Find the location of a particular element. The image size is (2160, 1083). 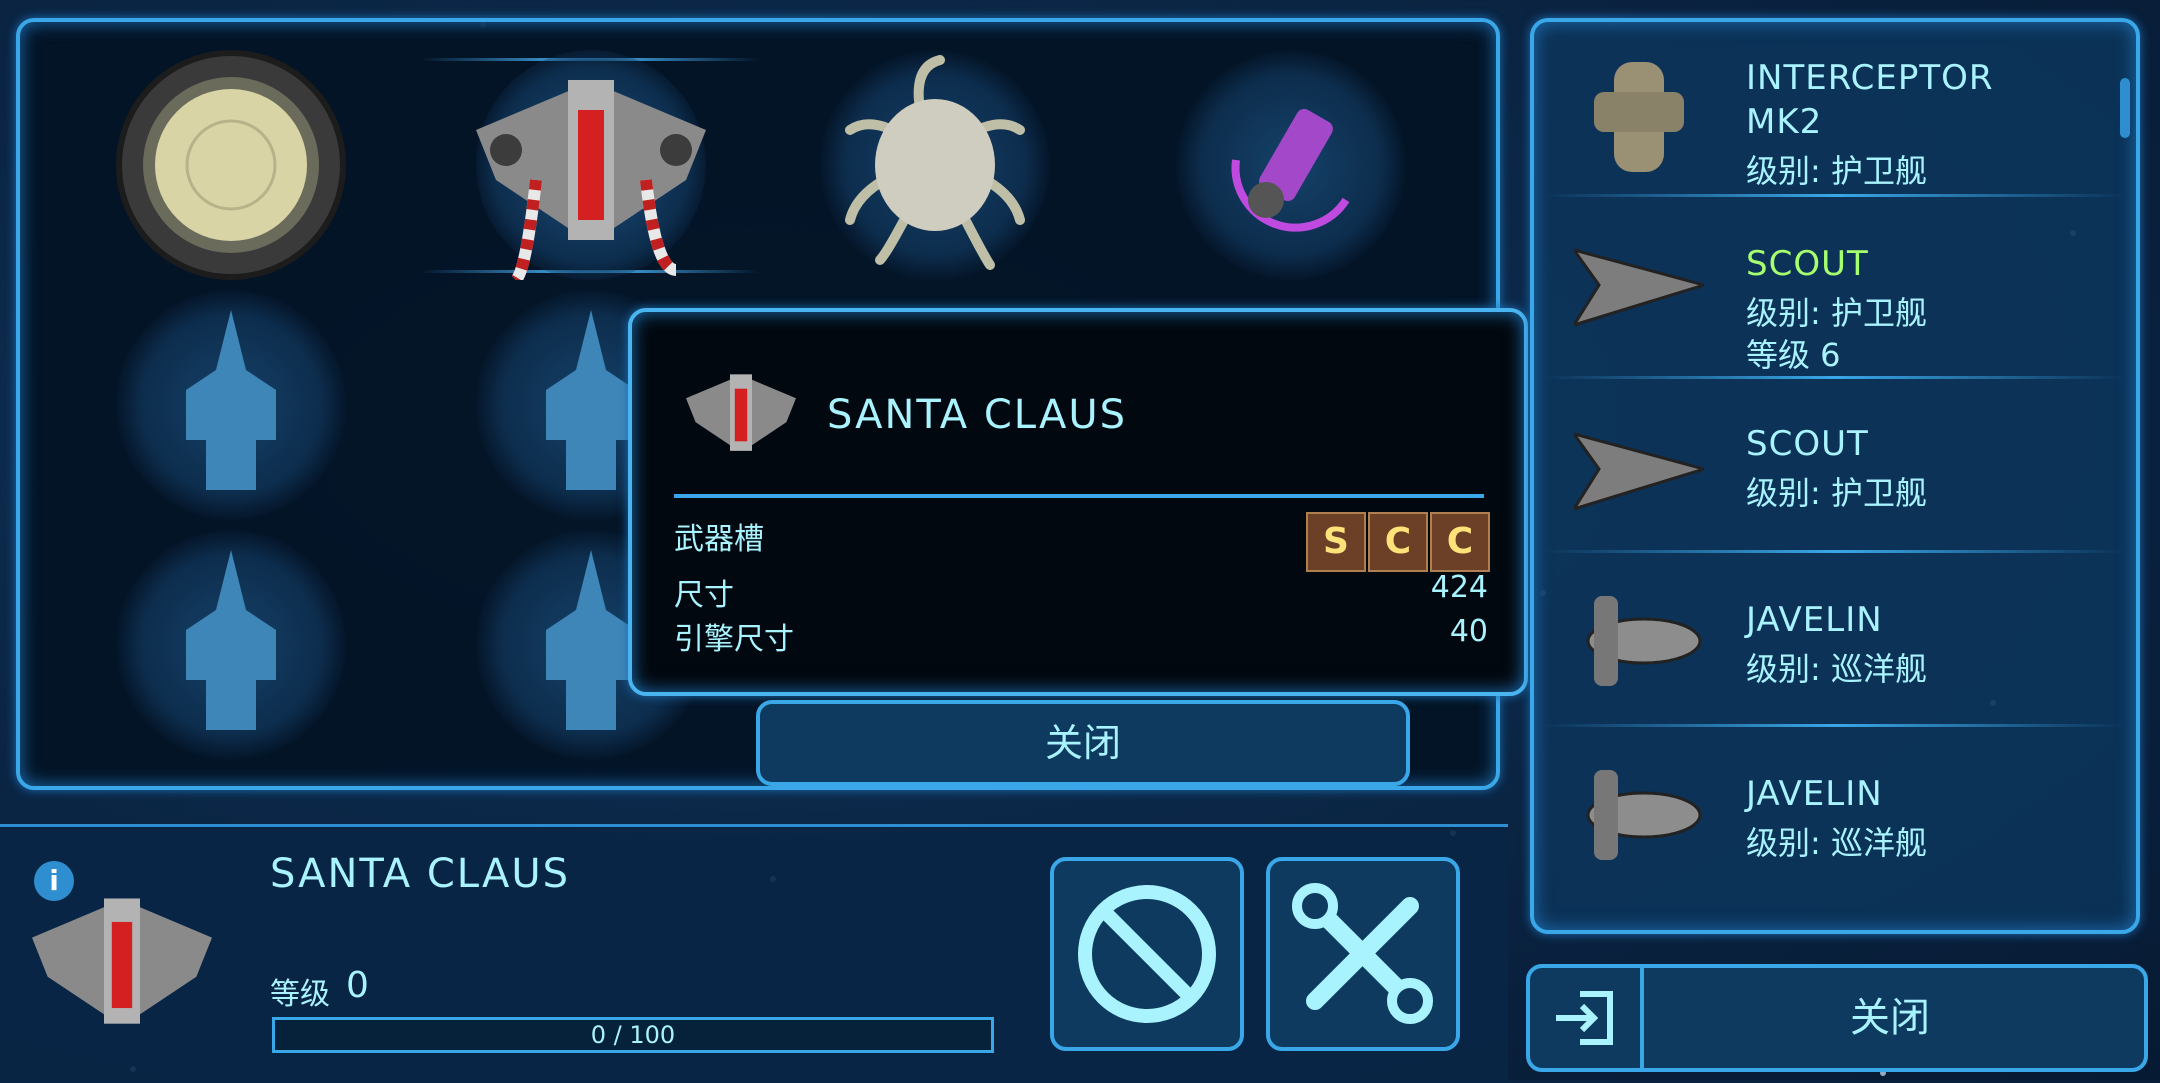

ring-station-icon is located at coordinates (231, 165).